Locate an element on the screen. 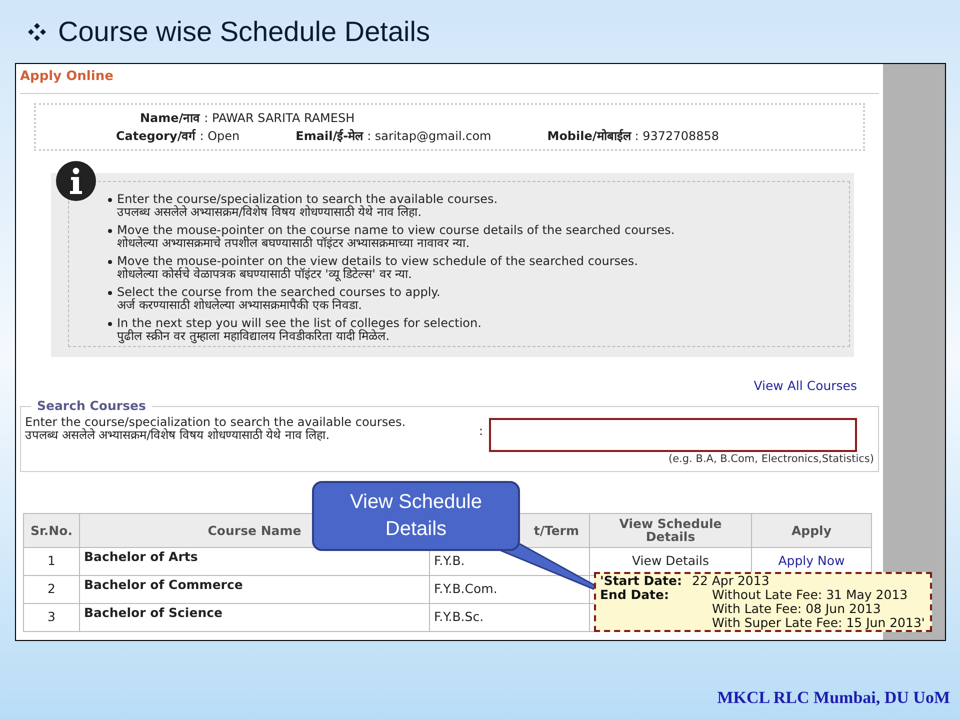  table-cell: F.Y.B.Sc. is located at coordinates (459, 616).